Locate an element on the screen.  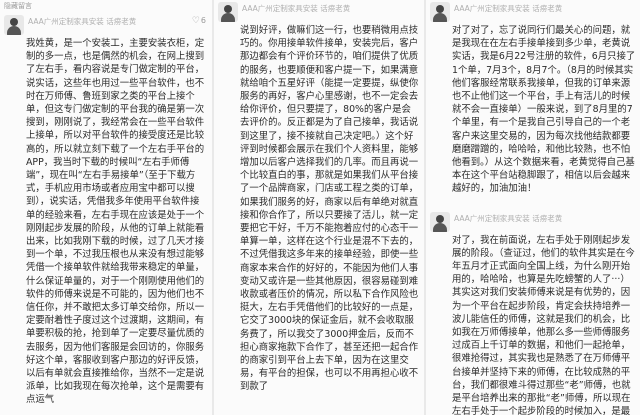
like-count: 6 is located at coordinates (203, 20).